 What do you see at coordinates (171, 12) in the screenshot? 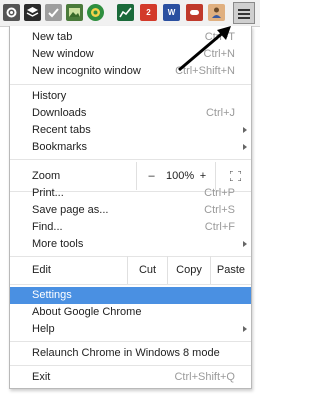
I see `word-badge-icon: W` at bounding box center [171, 12].